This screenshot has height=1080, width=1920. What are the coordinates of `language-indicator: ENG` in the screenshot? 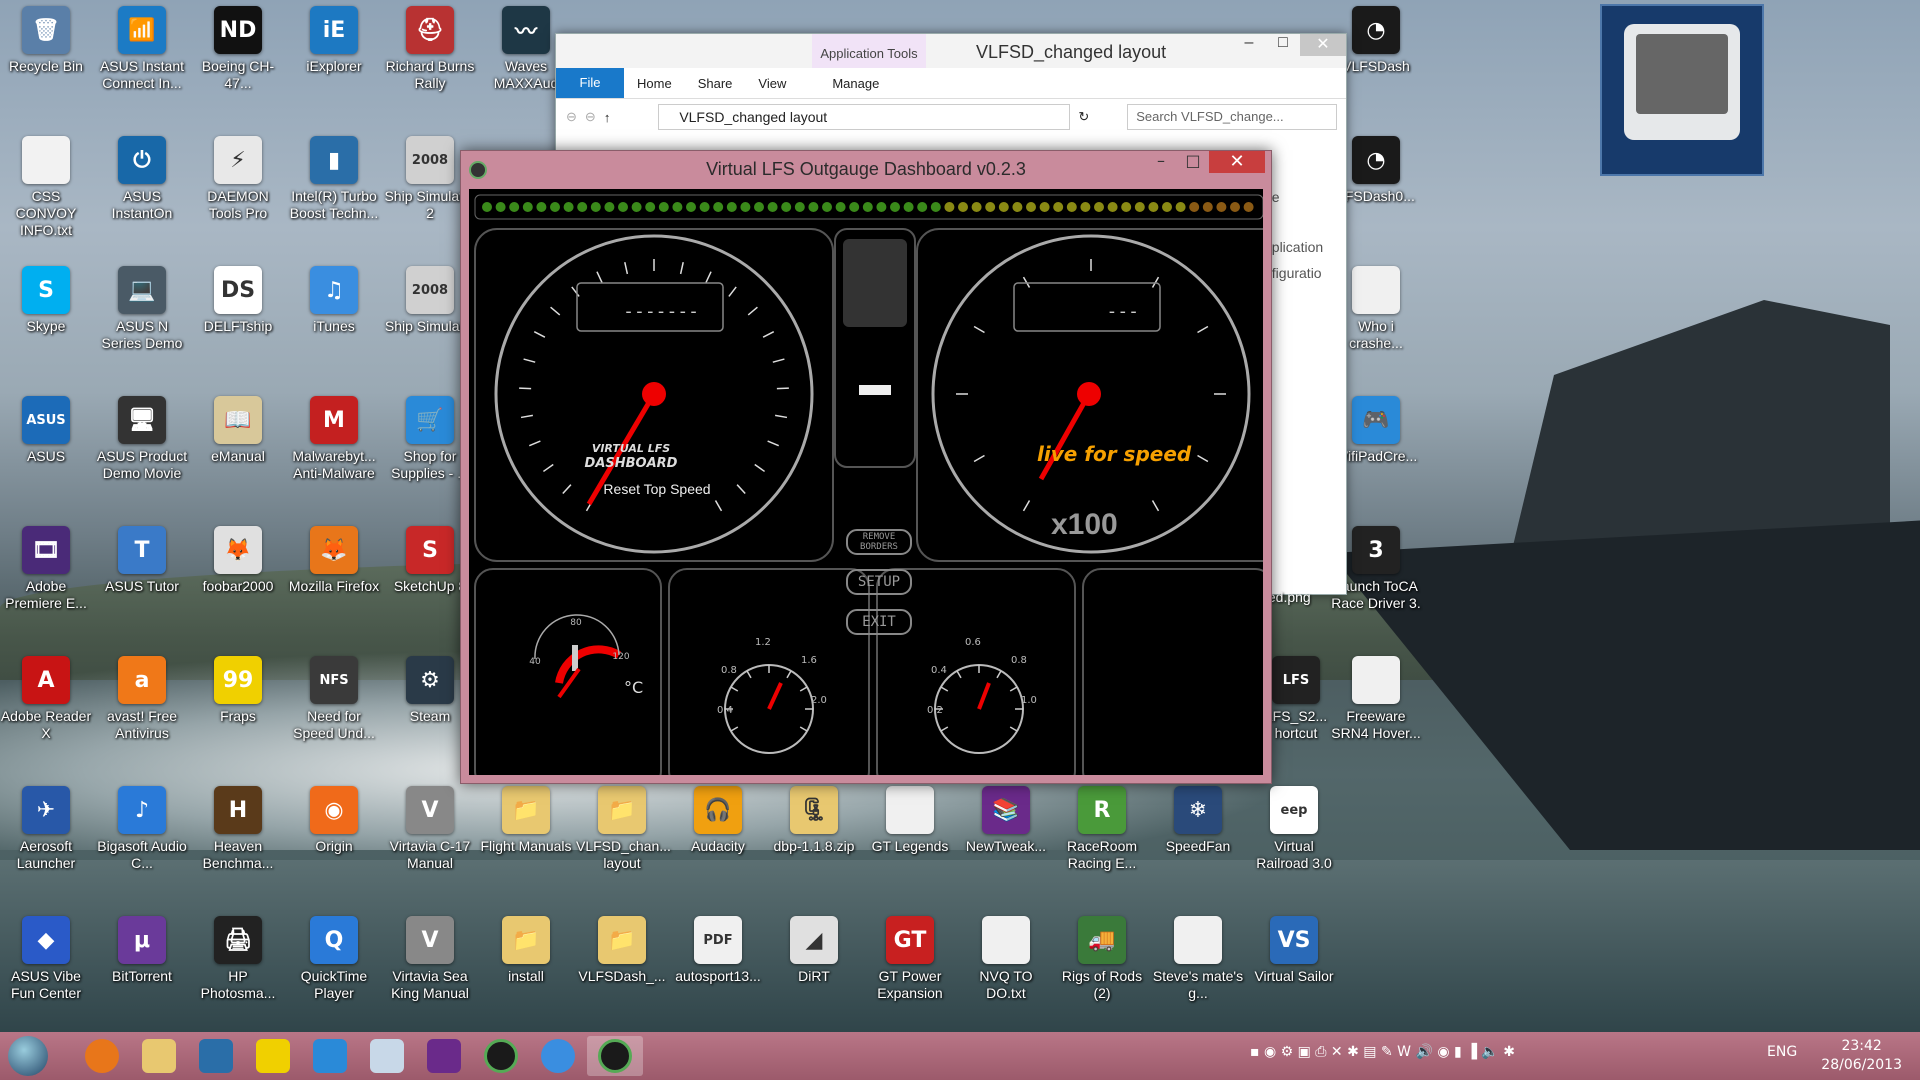 It's located at (1782, 1052).